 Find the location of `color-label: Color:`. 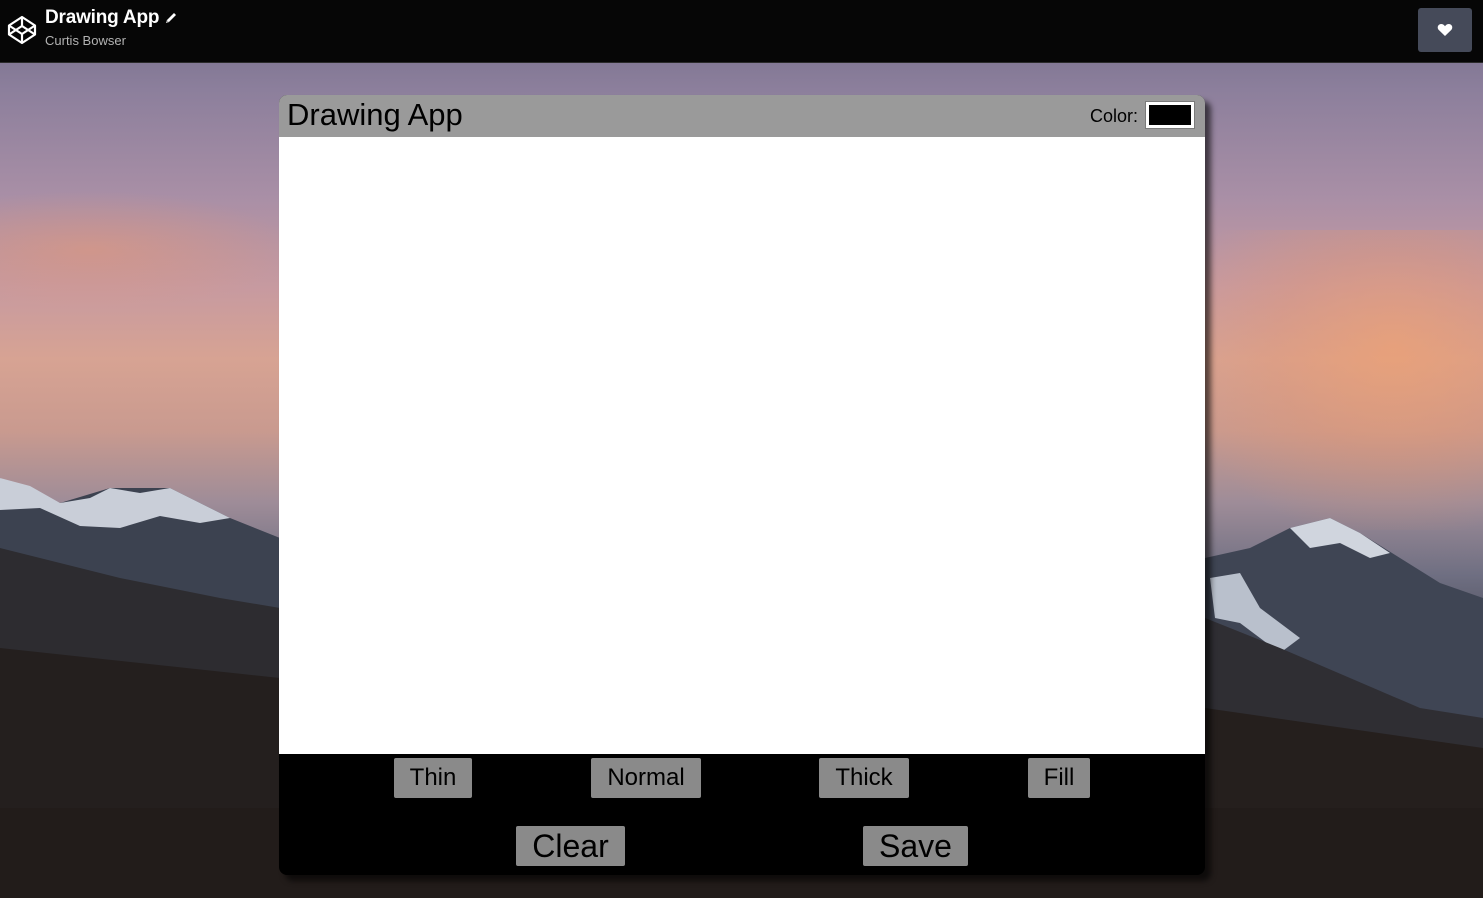

color-label: Color: is located at coordinates (1114, 116).